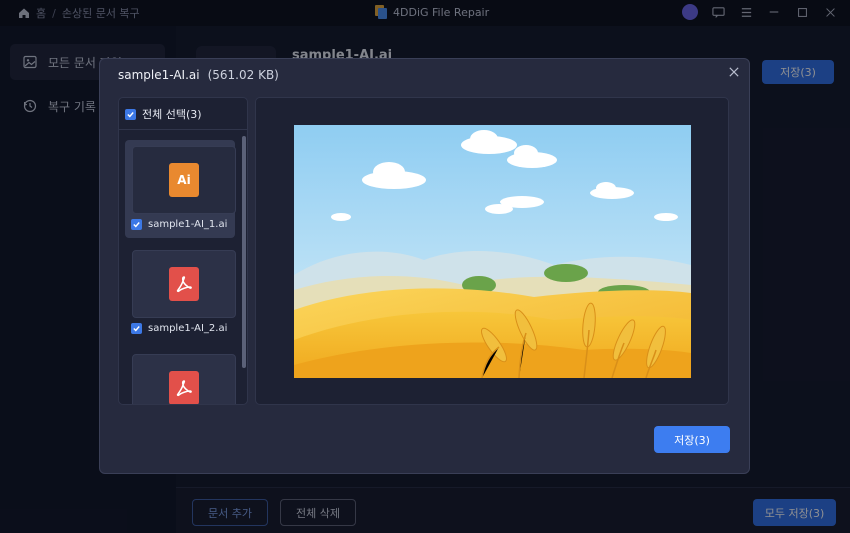  I want to click on save-button: 저장(3), so click(692, 439).